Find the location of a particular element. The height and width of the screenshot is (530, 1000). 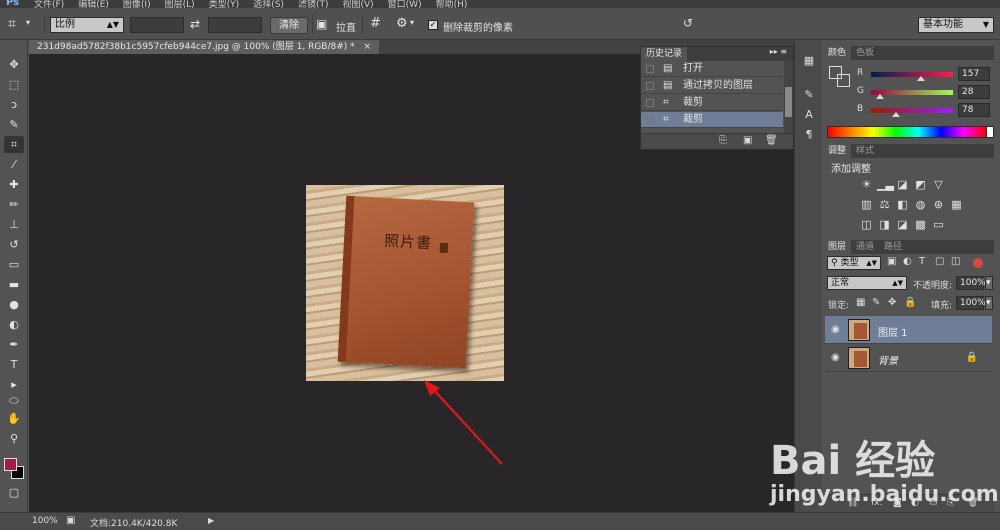

channel-value-input: 28 is located at coordinates (974, 92).